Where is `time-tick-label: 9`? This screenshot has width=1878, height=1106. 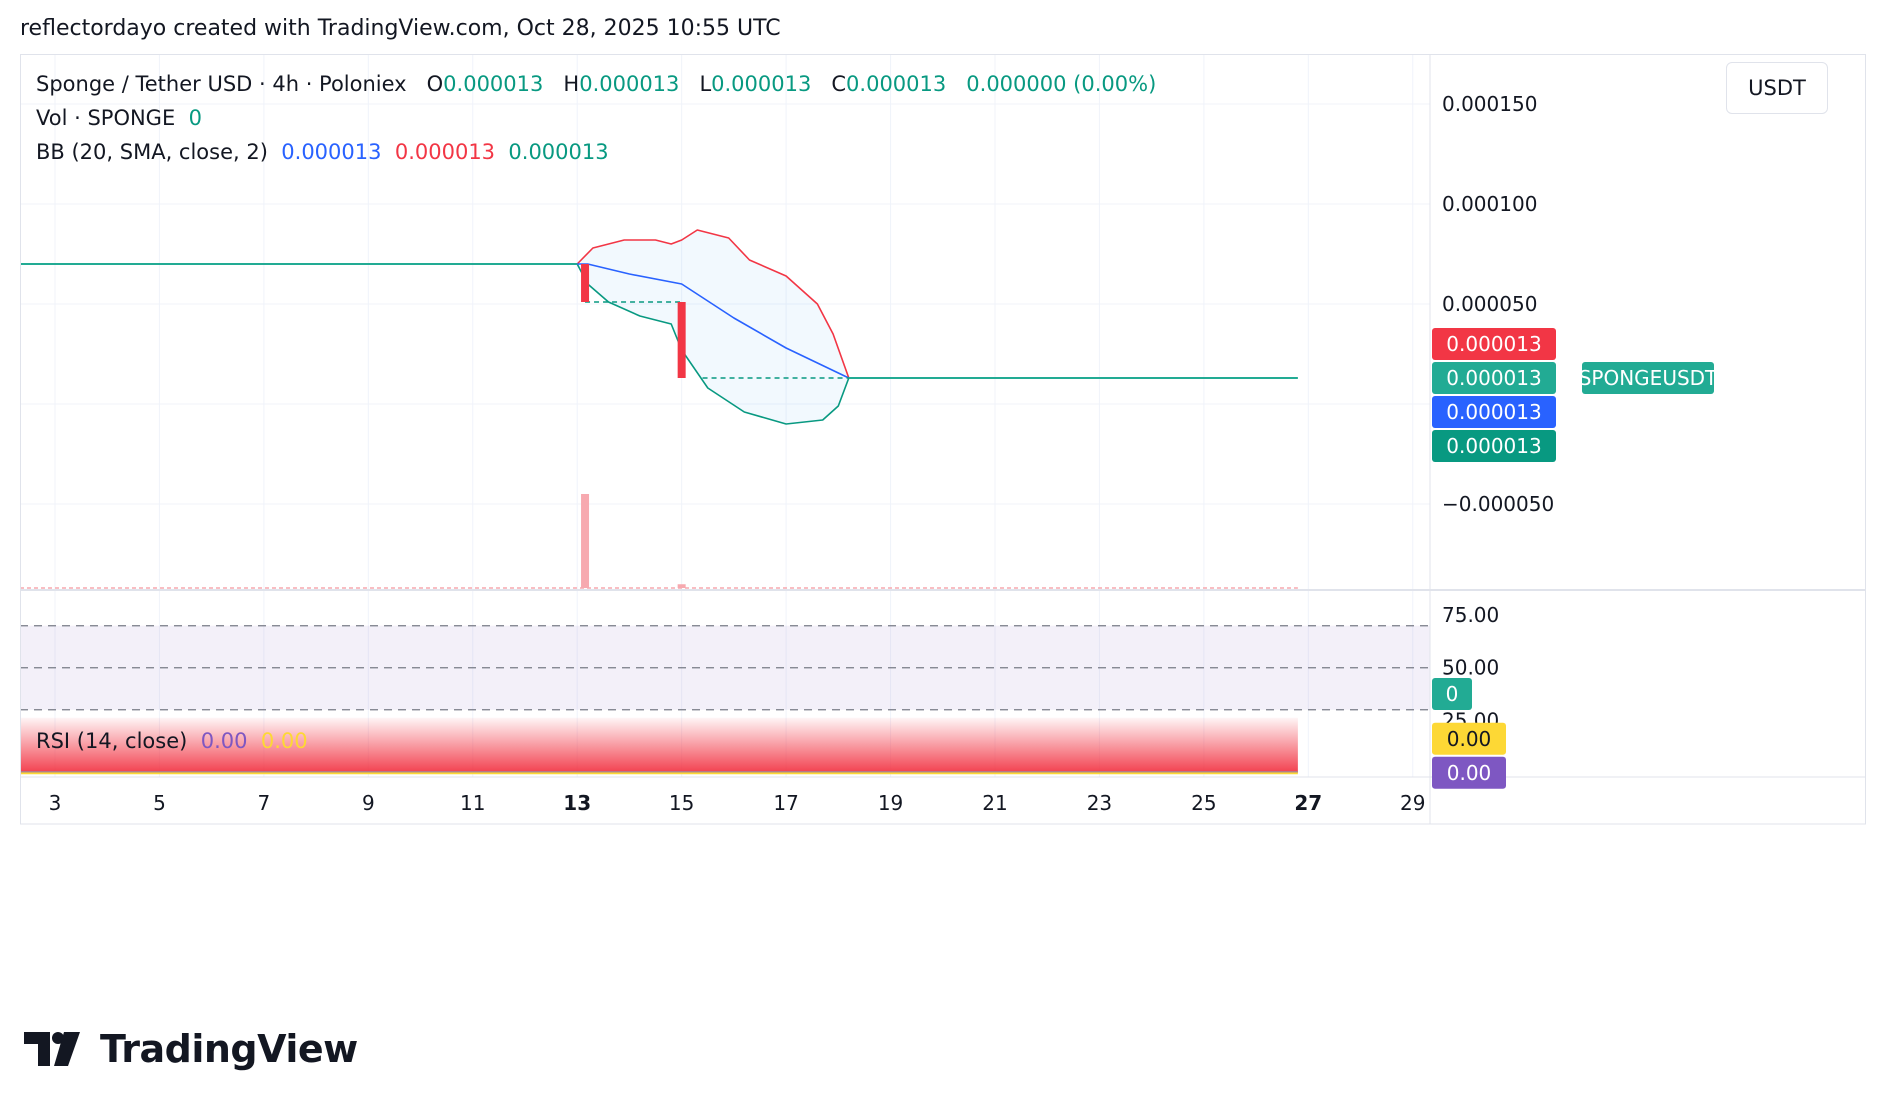
time-tick-label: 9 is located at coordinates (368, 803).